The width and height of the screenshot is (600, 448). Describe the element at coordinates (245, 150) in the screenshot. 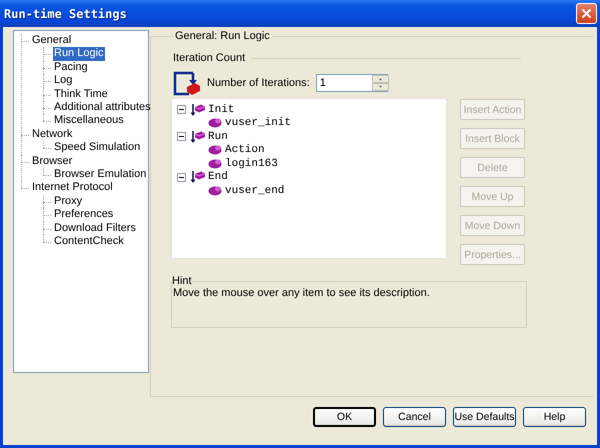

I see `tree-node: Action` at that location.